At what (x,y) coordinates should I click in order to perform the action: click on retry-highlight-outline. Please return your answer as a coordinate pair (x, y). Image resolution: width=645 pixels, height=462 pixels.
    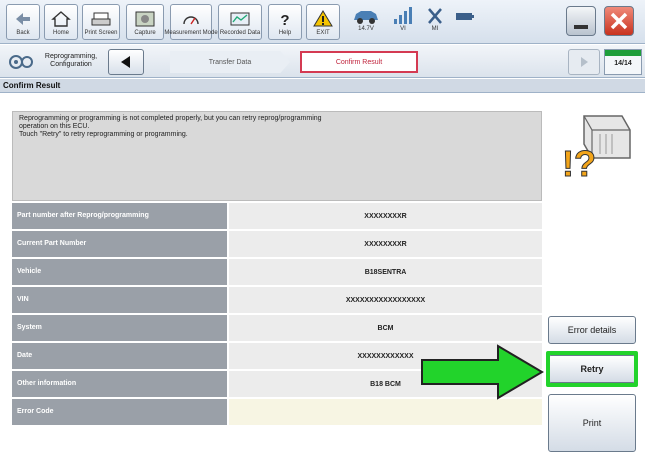
    Looking at the image, I should click on (592, 369).